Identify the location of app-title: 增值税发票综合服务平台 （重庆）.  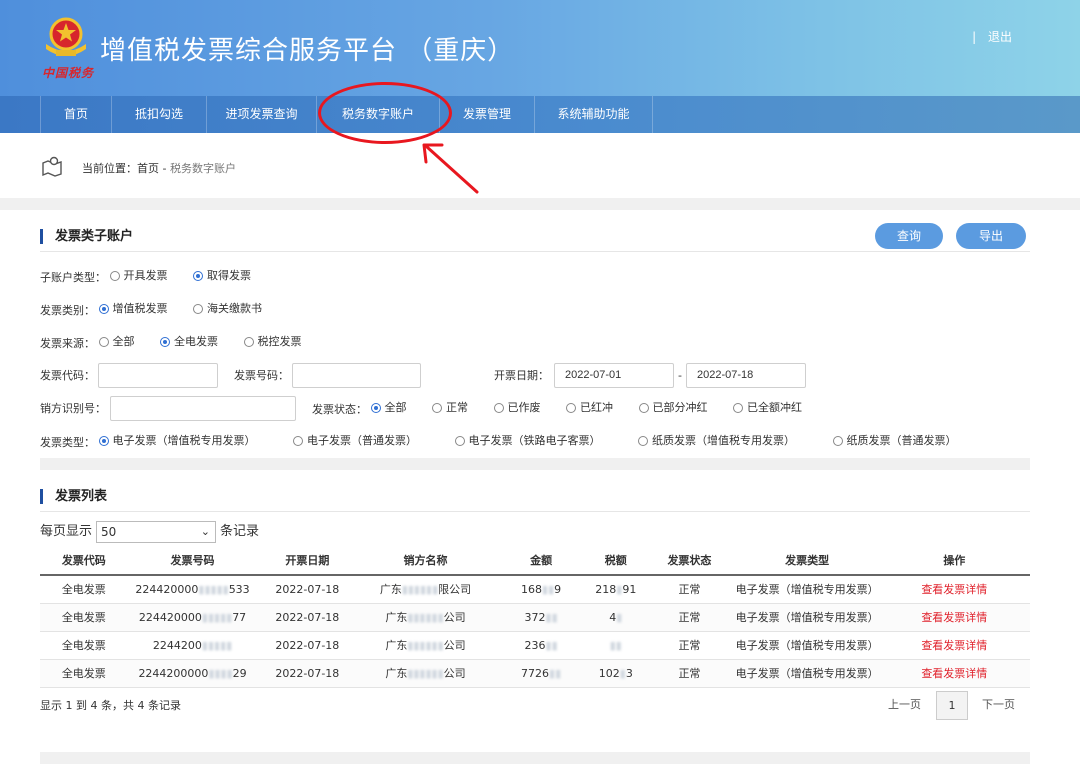
(307, 51).